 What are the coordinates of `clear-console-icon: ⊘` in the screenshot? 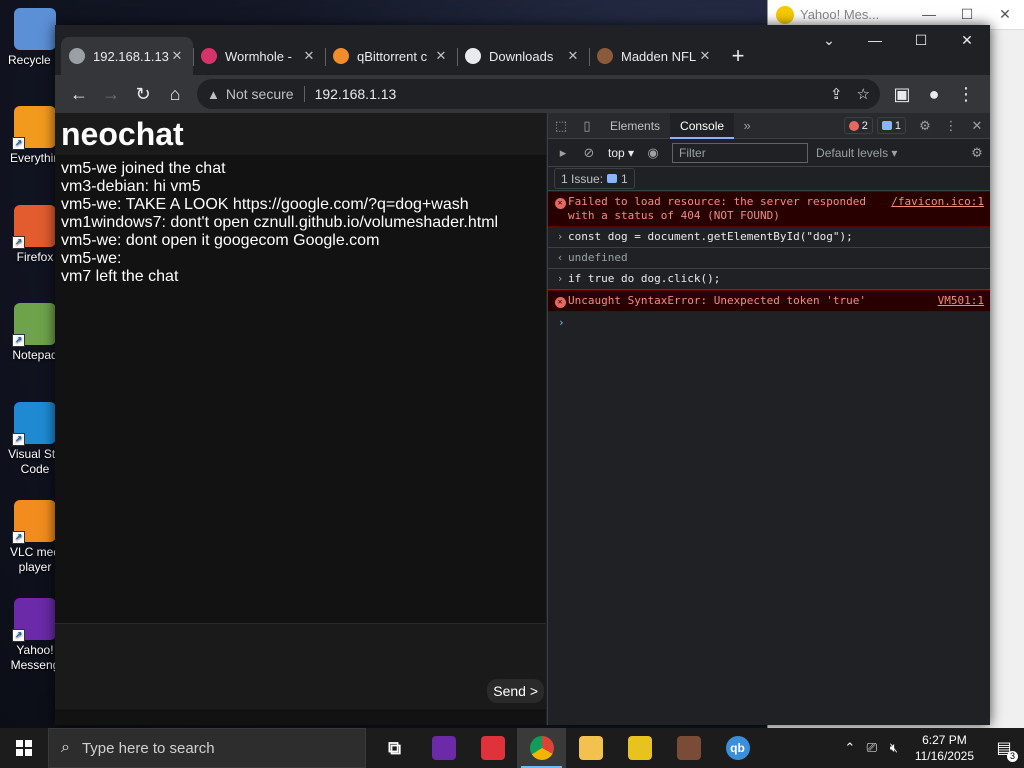 It's located at (589, 153).